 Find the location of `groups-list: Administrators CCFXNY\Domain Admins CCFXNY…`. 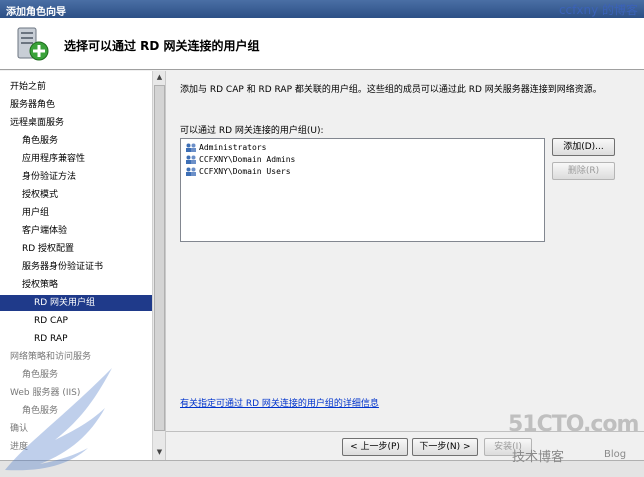

groups-list: Administrators CCFXNY\Domain Admins CCFXNY… is located at coordinates (362, 190).